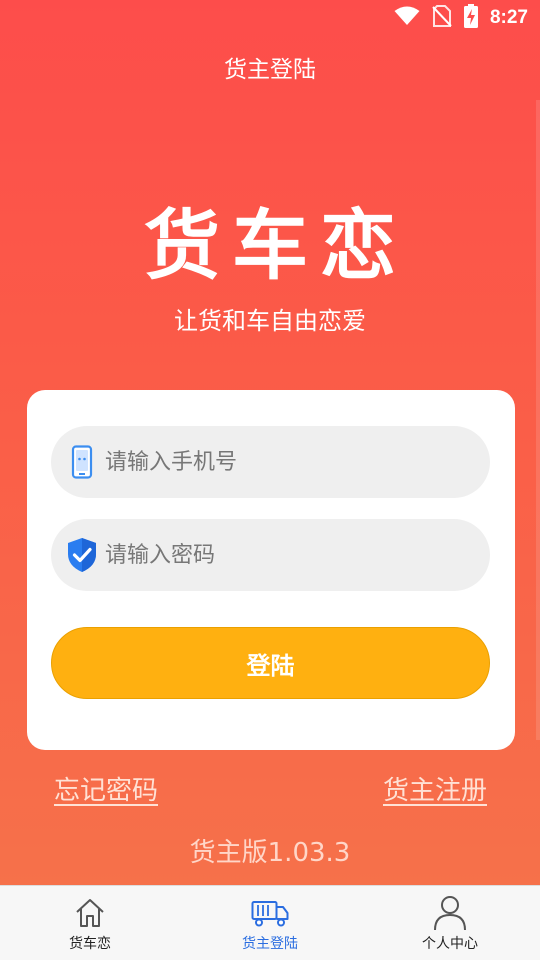  I want to click on person-icon, so click(450, 913).